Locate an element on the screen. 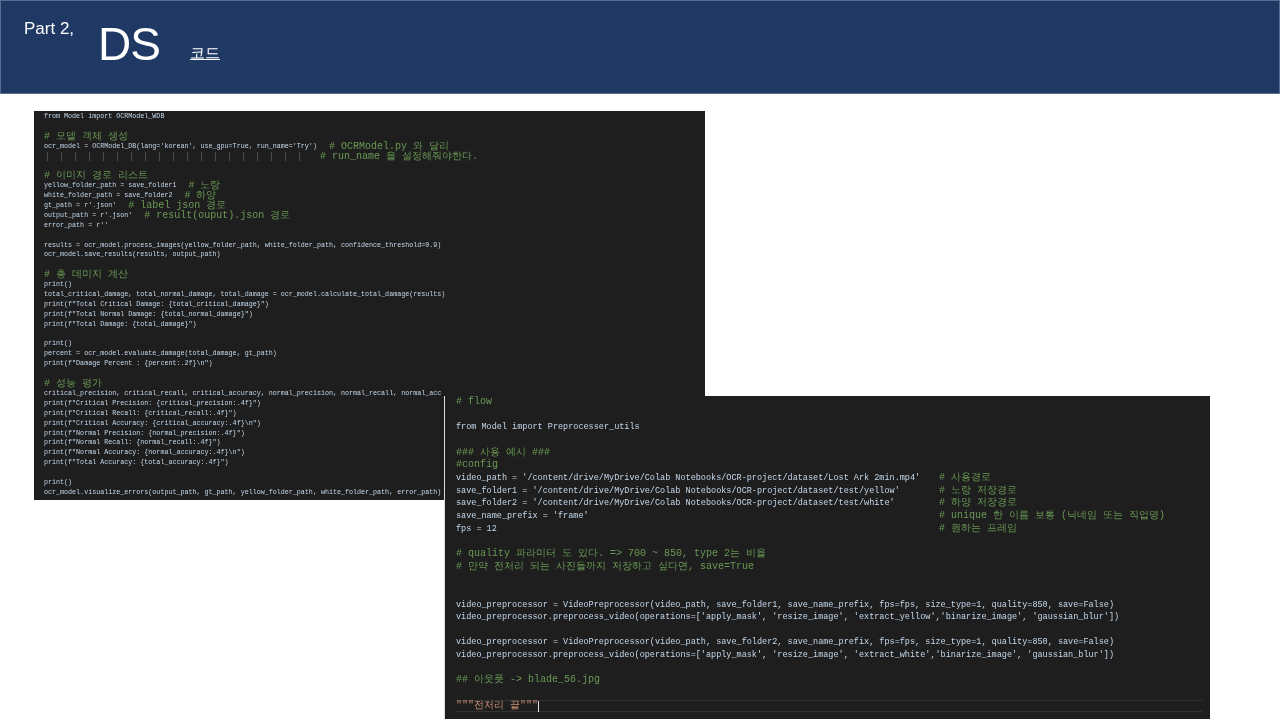  code-comment: # 이미지 경로 리스트 is located at coordinates (96, 176).